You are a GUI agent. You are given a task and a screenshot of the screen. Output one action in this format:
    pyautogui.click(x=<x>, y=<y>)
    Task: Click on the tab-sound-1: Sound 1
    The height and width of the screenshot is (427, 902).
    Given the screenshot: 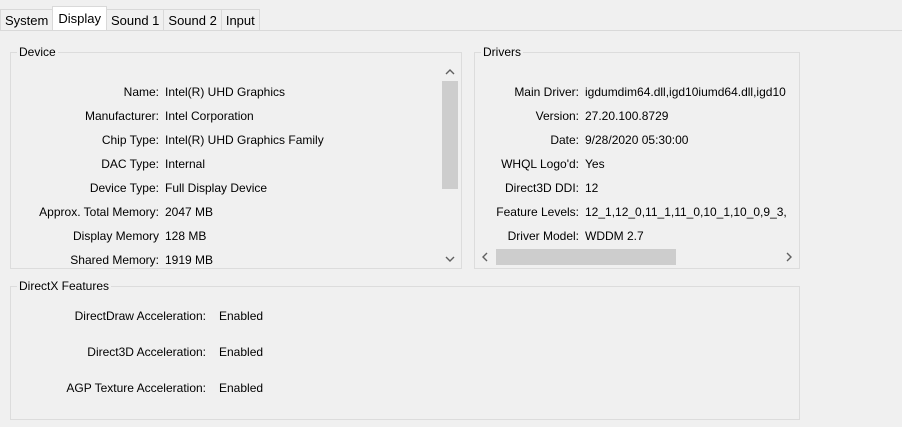 What is the action you would take?
    pyautogui.click(x=135, y=19)
    